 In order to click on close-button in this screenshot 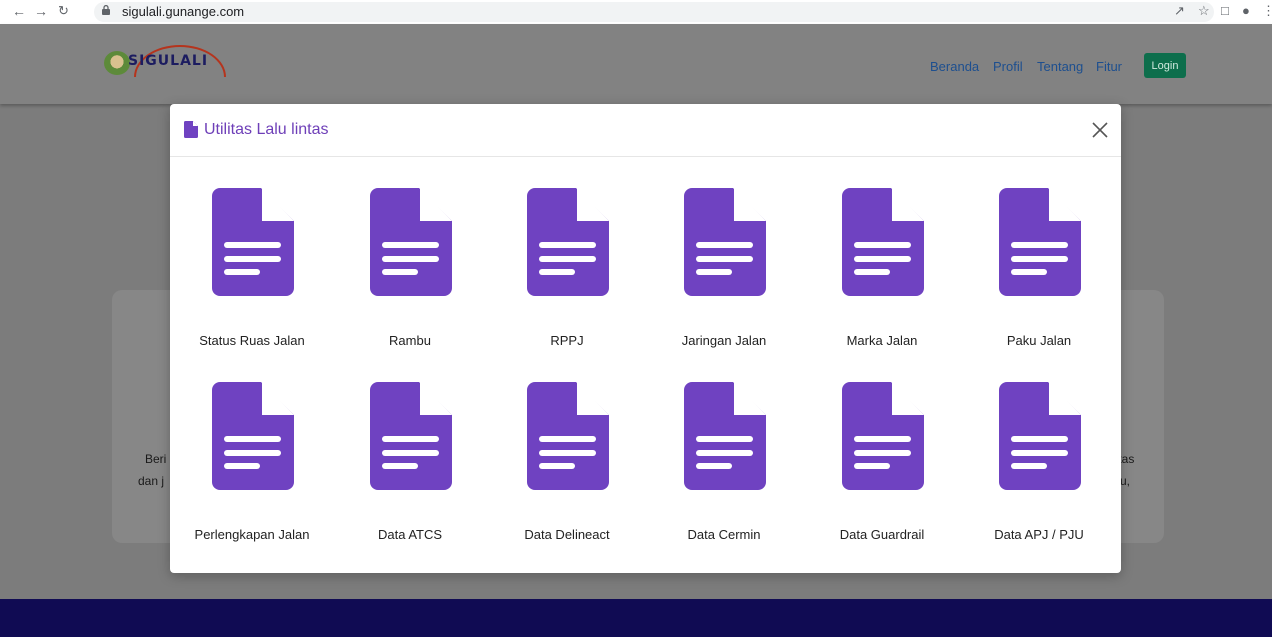, I will do `click(1100, 130)`.